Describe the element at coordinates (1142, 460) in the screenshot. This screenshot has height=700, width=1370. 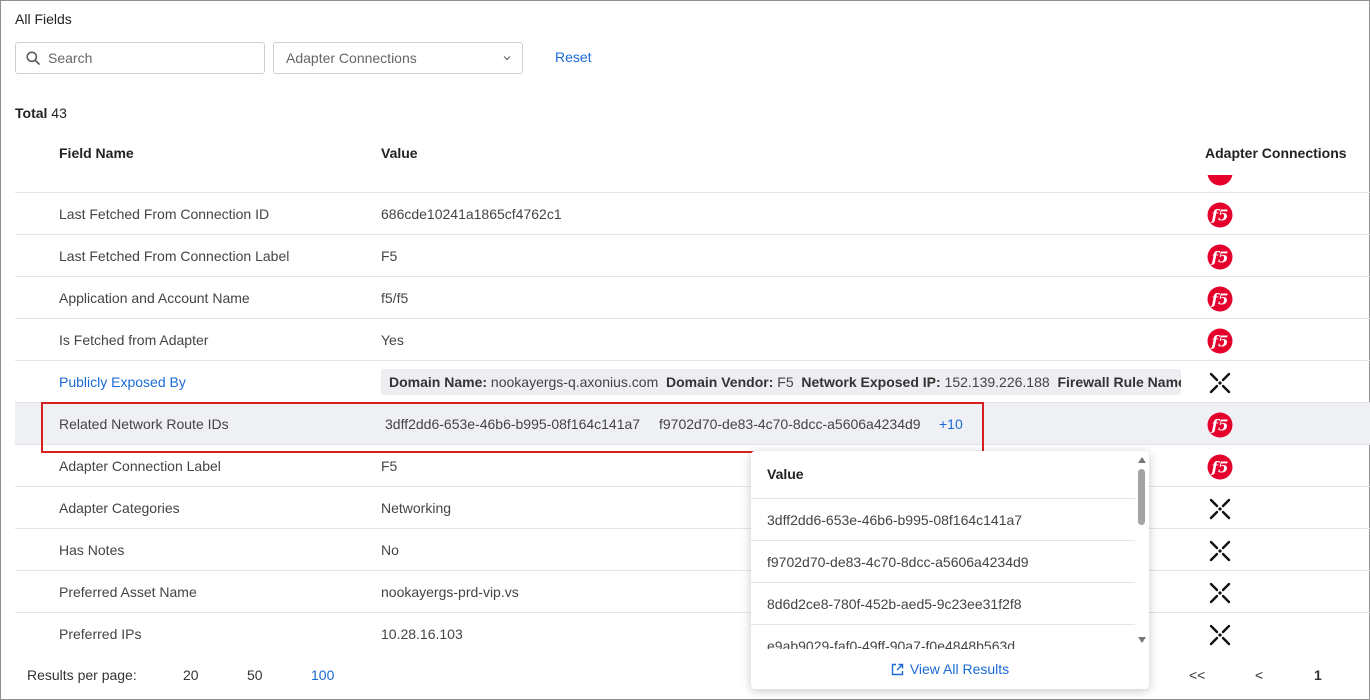
I see `scroll-up-arrow-icon` at that location.